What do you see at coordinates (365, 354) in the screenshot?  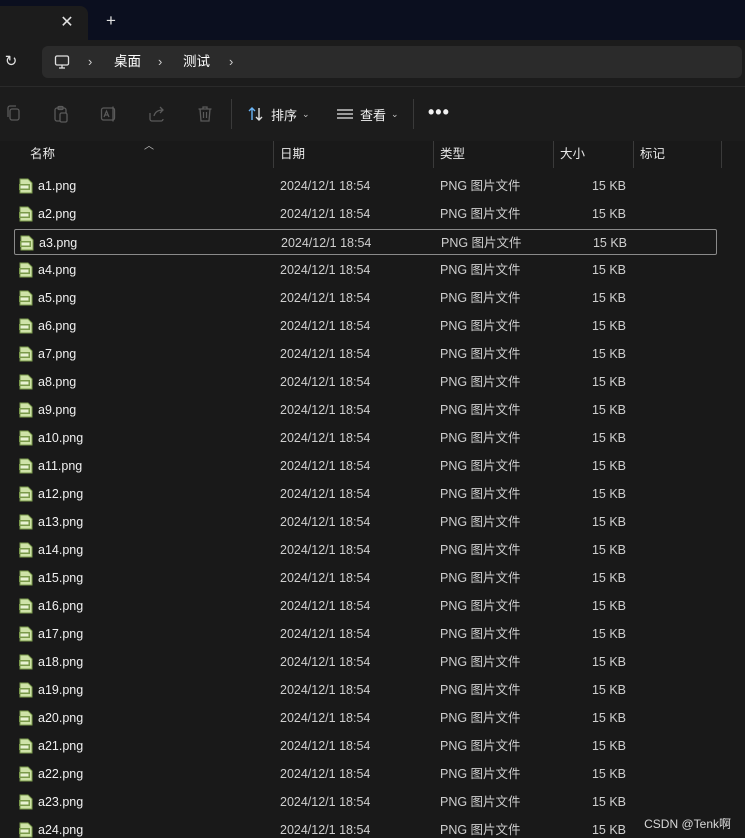 I see `file-row: a7.png 2024/12/1 18:54 PNG 图片文件 15 KB` at bounding box center [365, 354].